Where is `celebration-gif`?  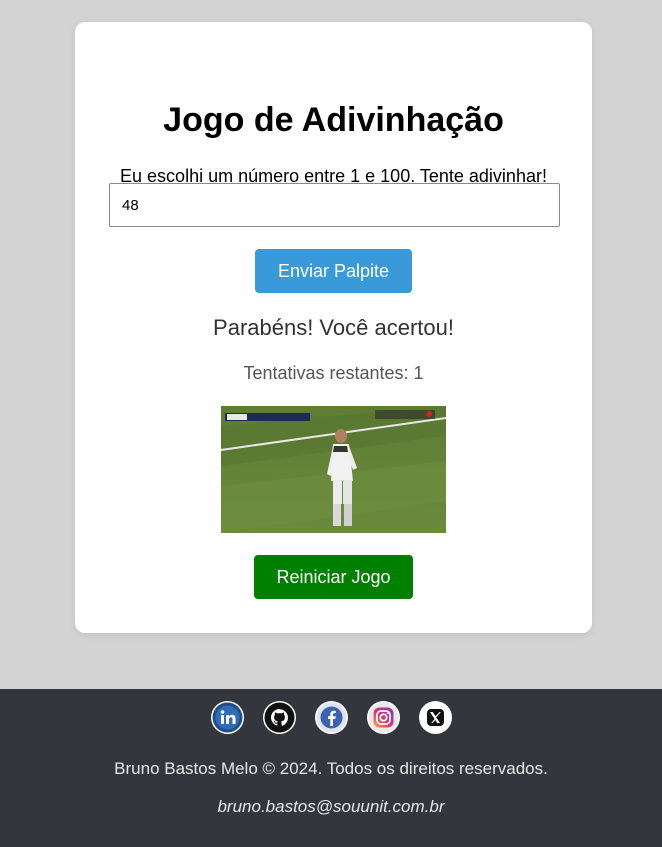
celebration-gif is located at coordinates (333, 469).